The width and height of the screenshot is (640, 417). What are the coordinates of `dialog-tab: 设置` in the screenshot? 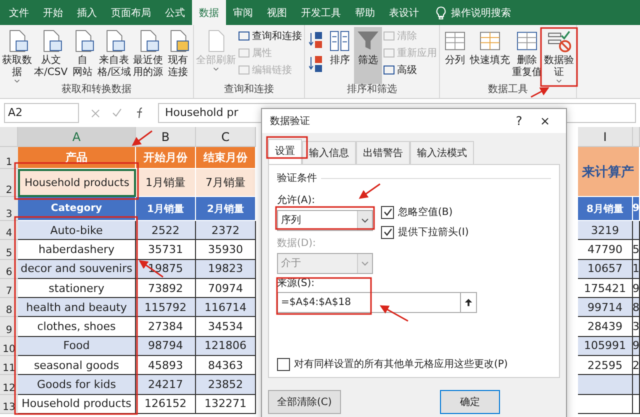 It's located at (285, 151).